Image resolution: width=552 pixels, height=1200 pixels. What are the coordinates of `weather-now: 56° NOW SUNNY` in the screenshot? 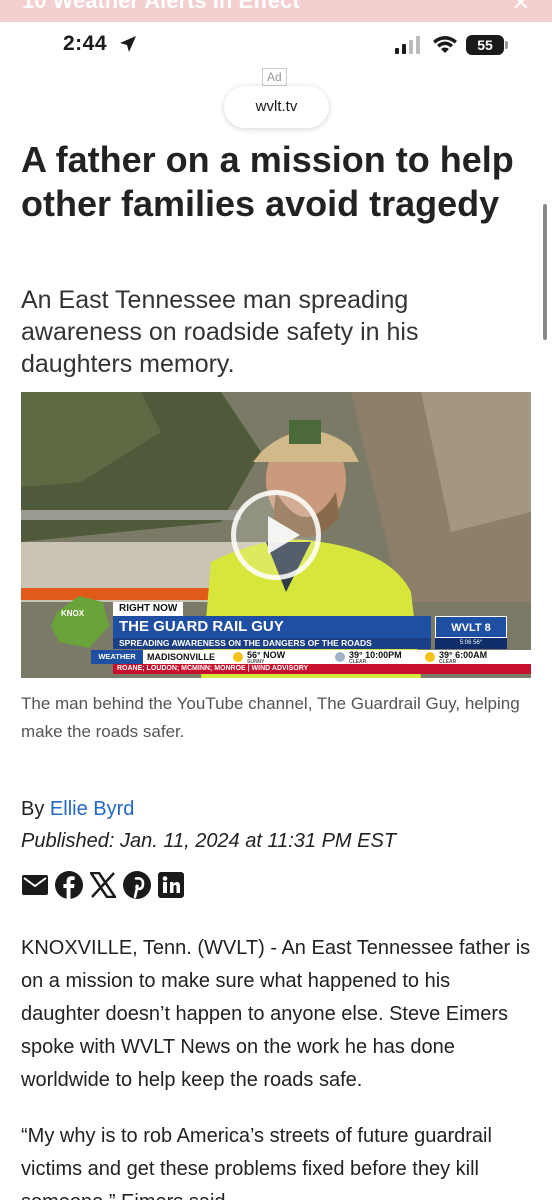 It's located at (266, 657).